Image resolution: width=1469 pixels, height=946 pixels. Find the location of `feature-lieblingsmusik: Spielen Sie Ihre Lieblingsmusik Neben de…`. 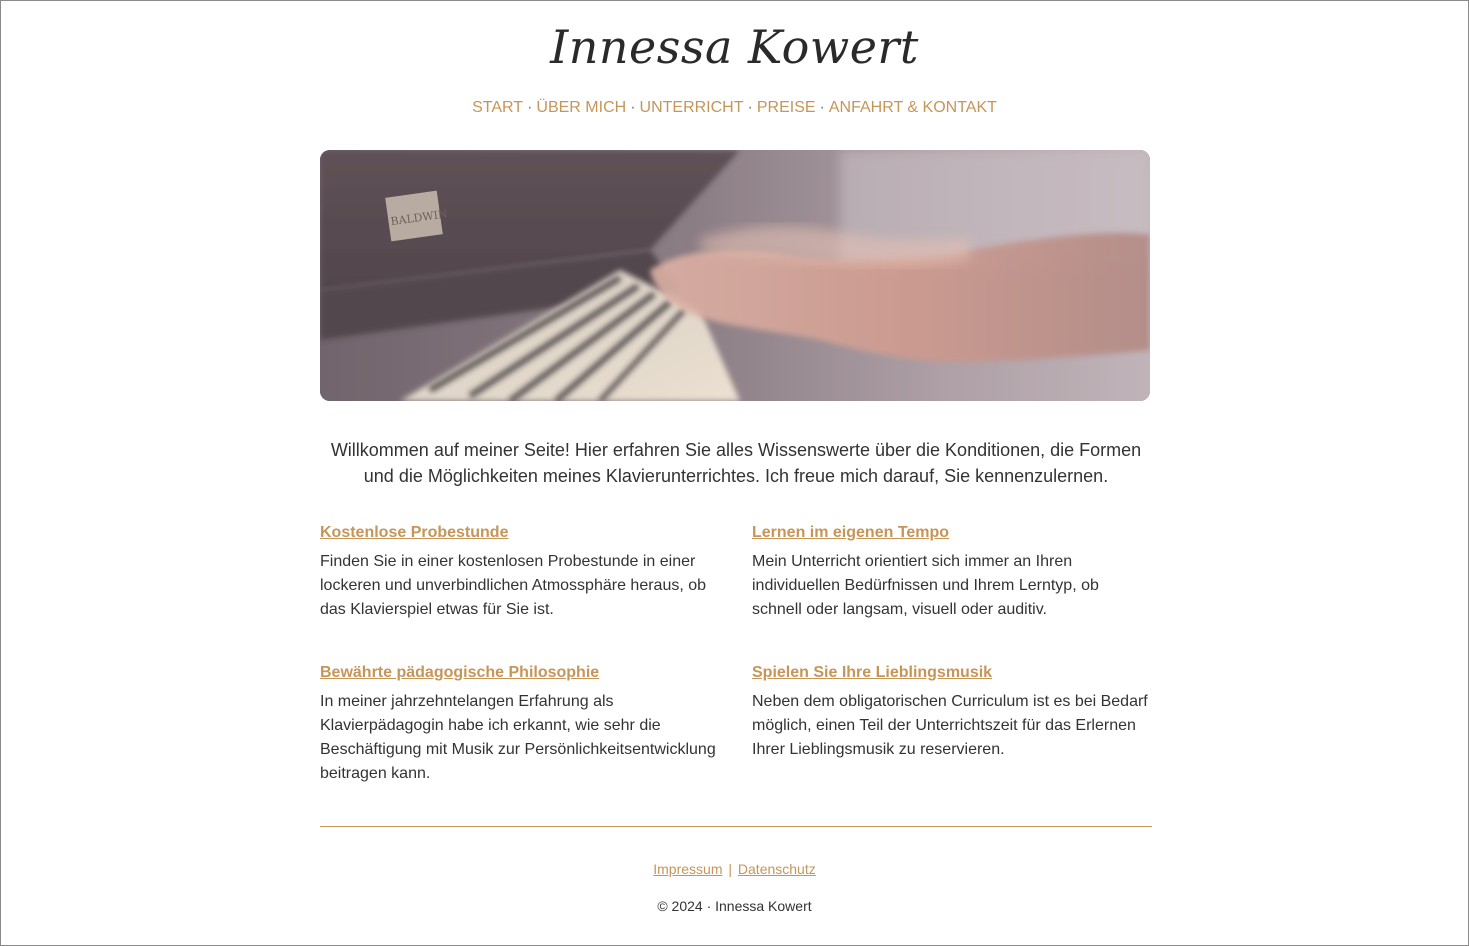

feature-lieblingsmusik: Spielen Sie Ihre Lieblingsmusik Neben de… is located at coordinates (952, 712).